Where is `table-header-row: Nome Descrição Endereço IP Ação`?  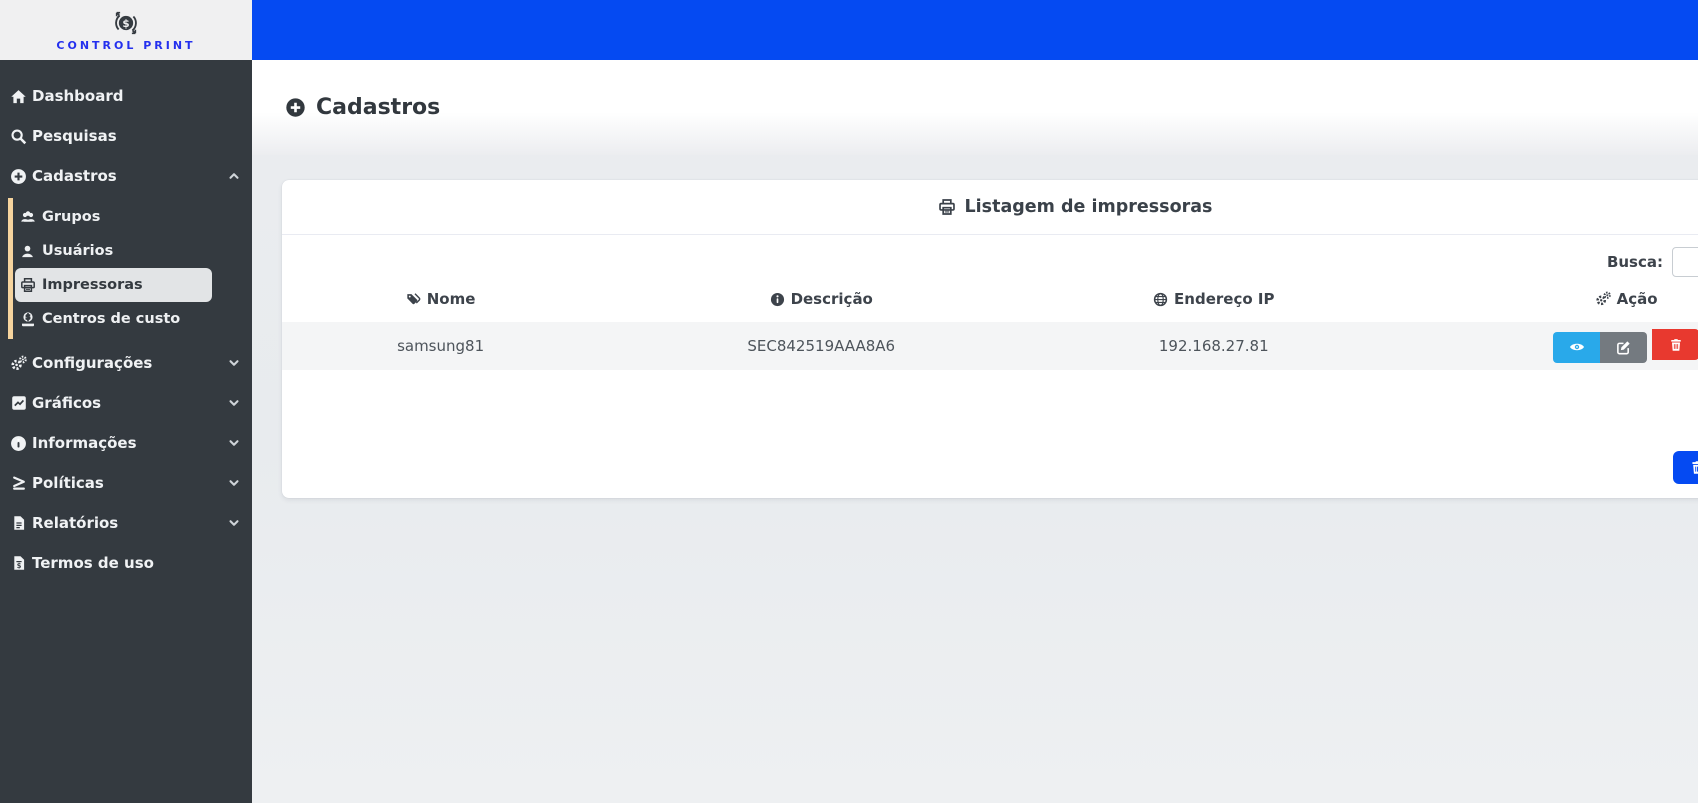 table-header-row: Nome Descrição Endereço IP Ação is located at coordinates (990, 303).